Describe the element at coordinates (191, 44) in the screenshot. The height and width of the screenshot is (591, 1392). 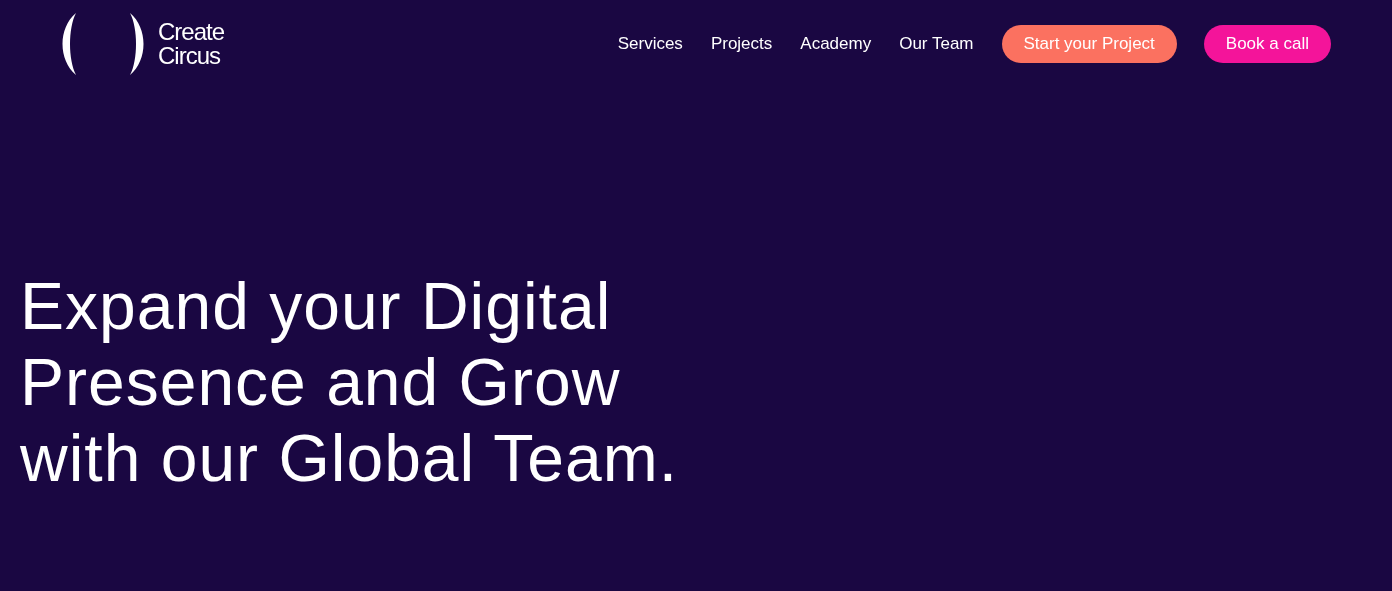
I see `logo-text: Create Circus` at that location.